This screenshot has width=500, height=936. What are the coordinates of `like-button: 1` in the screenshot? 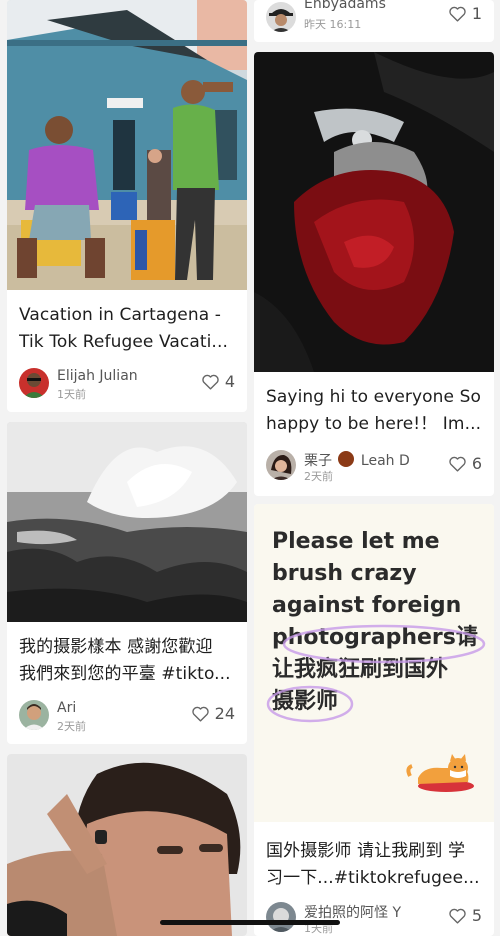 It's located at (465, 13).